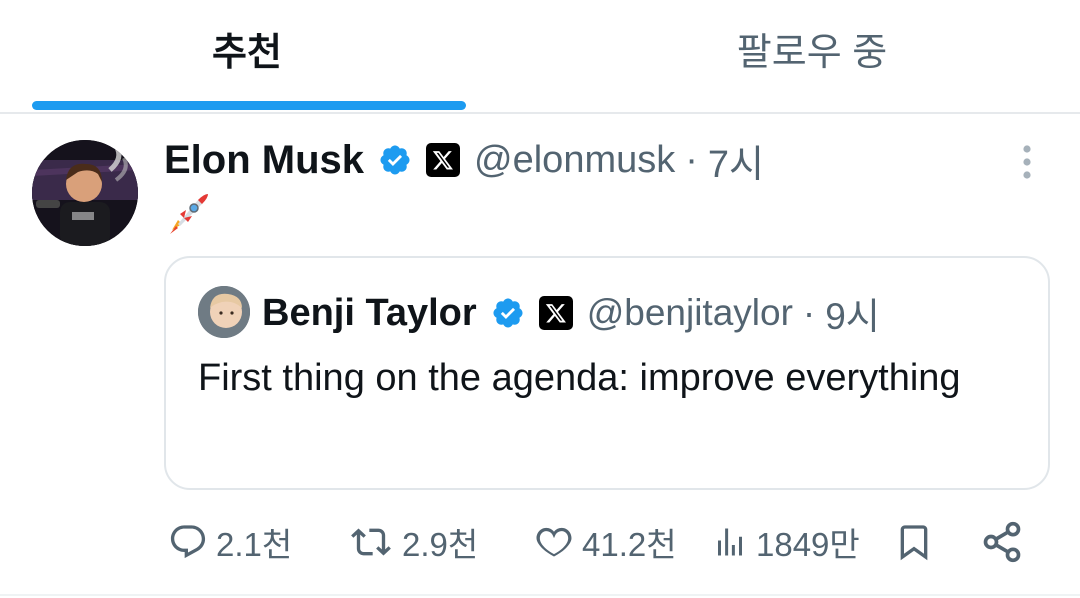 Image resolution: width=1080 pixels, height=598 pixels. What do you see at coordinates (264, 160) in the screenshot?
I see `author-name: Elon Musk` at bounding box center [264, 160].